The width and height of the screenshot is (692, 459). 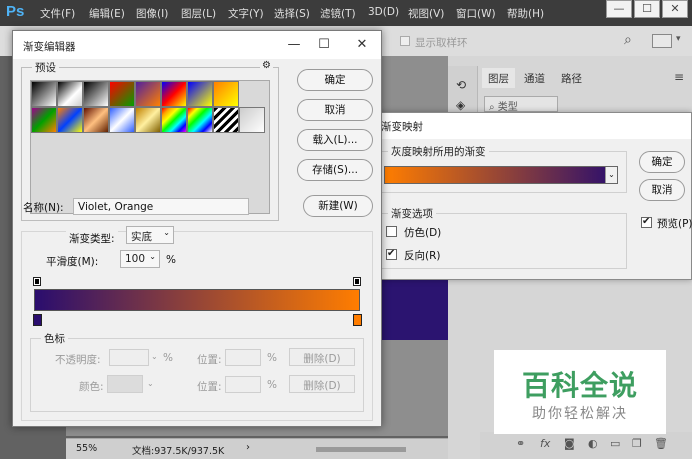 I want to click on sample-ring-label: 显示取样环, so click(x=441, y=43).